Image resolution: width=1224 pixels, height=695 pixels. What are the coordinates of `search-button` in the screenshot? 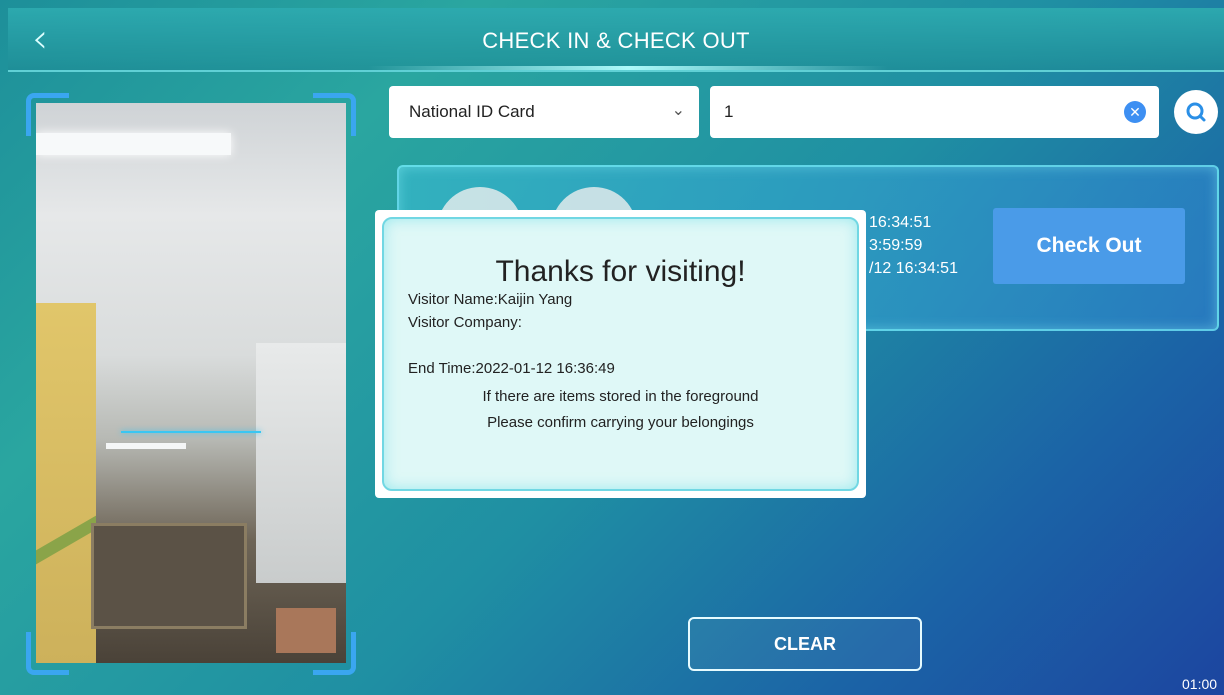 It's located at (1196, 112).